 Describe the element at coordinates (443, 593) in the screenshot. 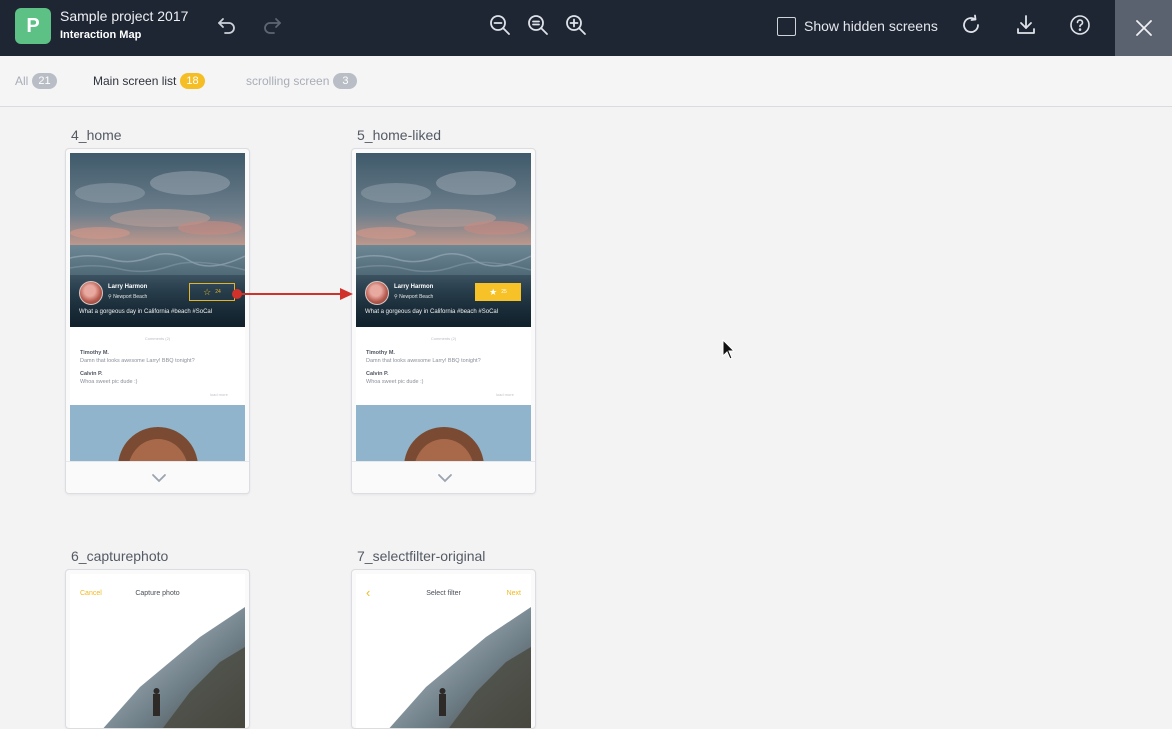

I see `header-title: Select filter` at that location.